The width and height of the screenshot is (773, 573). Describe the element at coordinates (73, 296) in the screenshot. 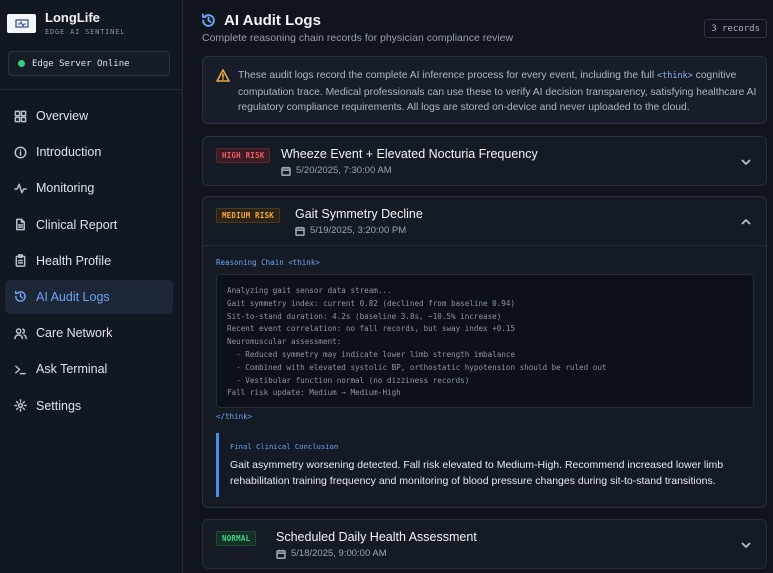

I see `sidebar-item-label: AI Audit Logs` at that location.